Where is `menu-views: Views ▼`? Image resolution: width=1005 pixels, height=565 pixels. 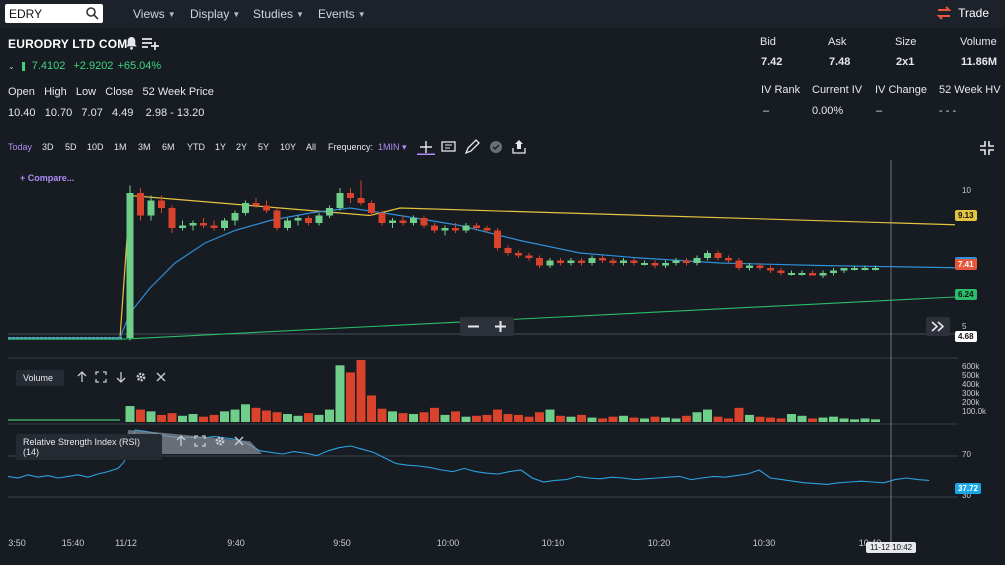
menu-views: Views ▼ is located at coordinates (154, 14).